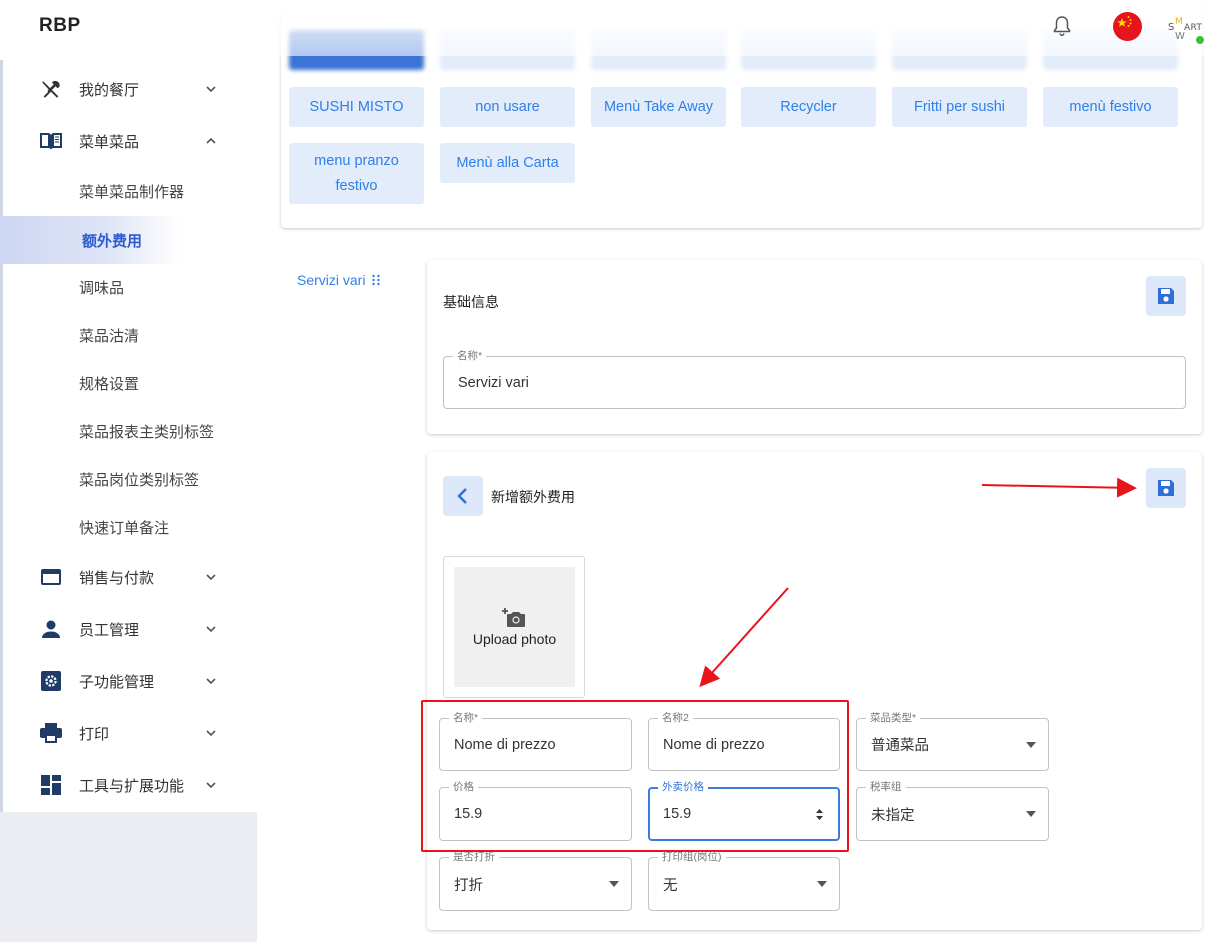  I want to click on dish-type-select: 菜品类型* 普通菜品, so click(952, 741).